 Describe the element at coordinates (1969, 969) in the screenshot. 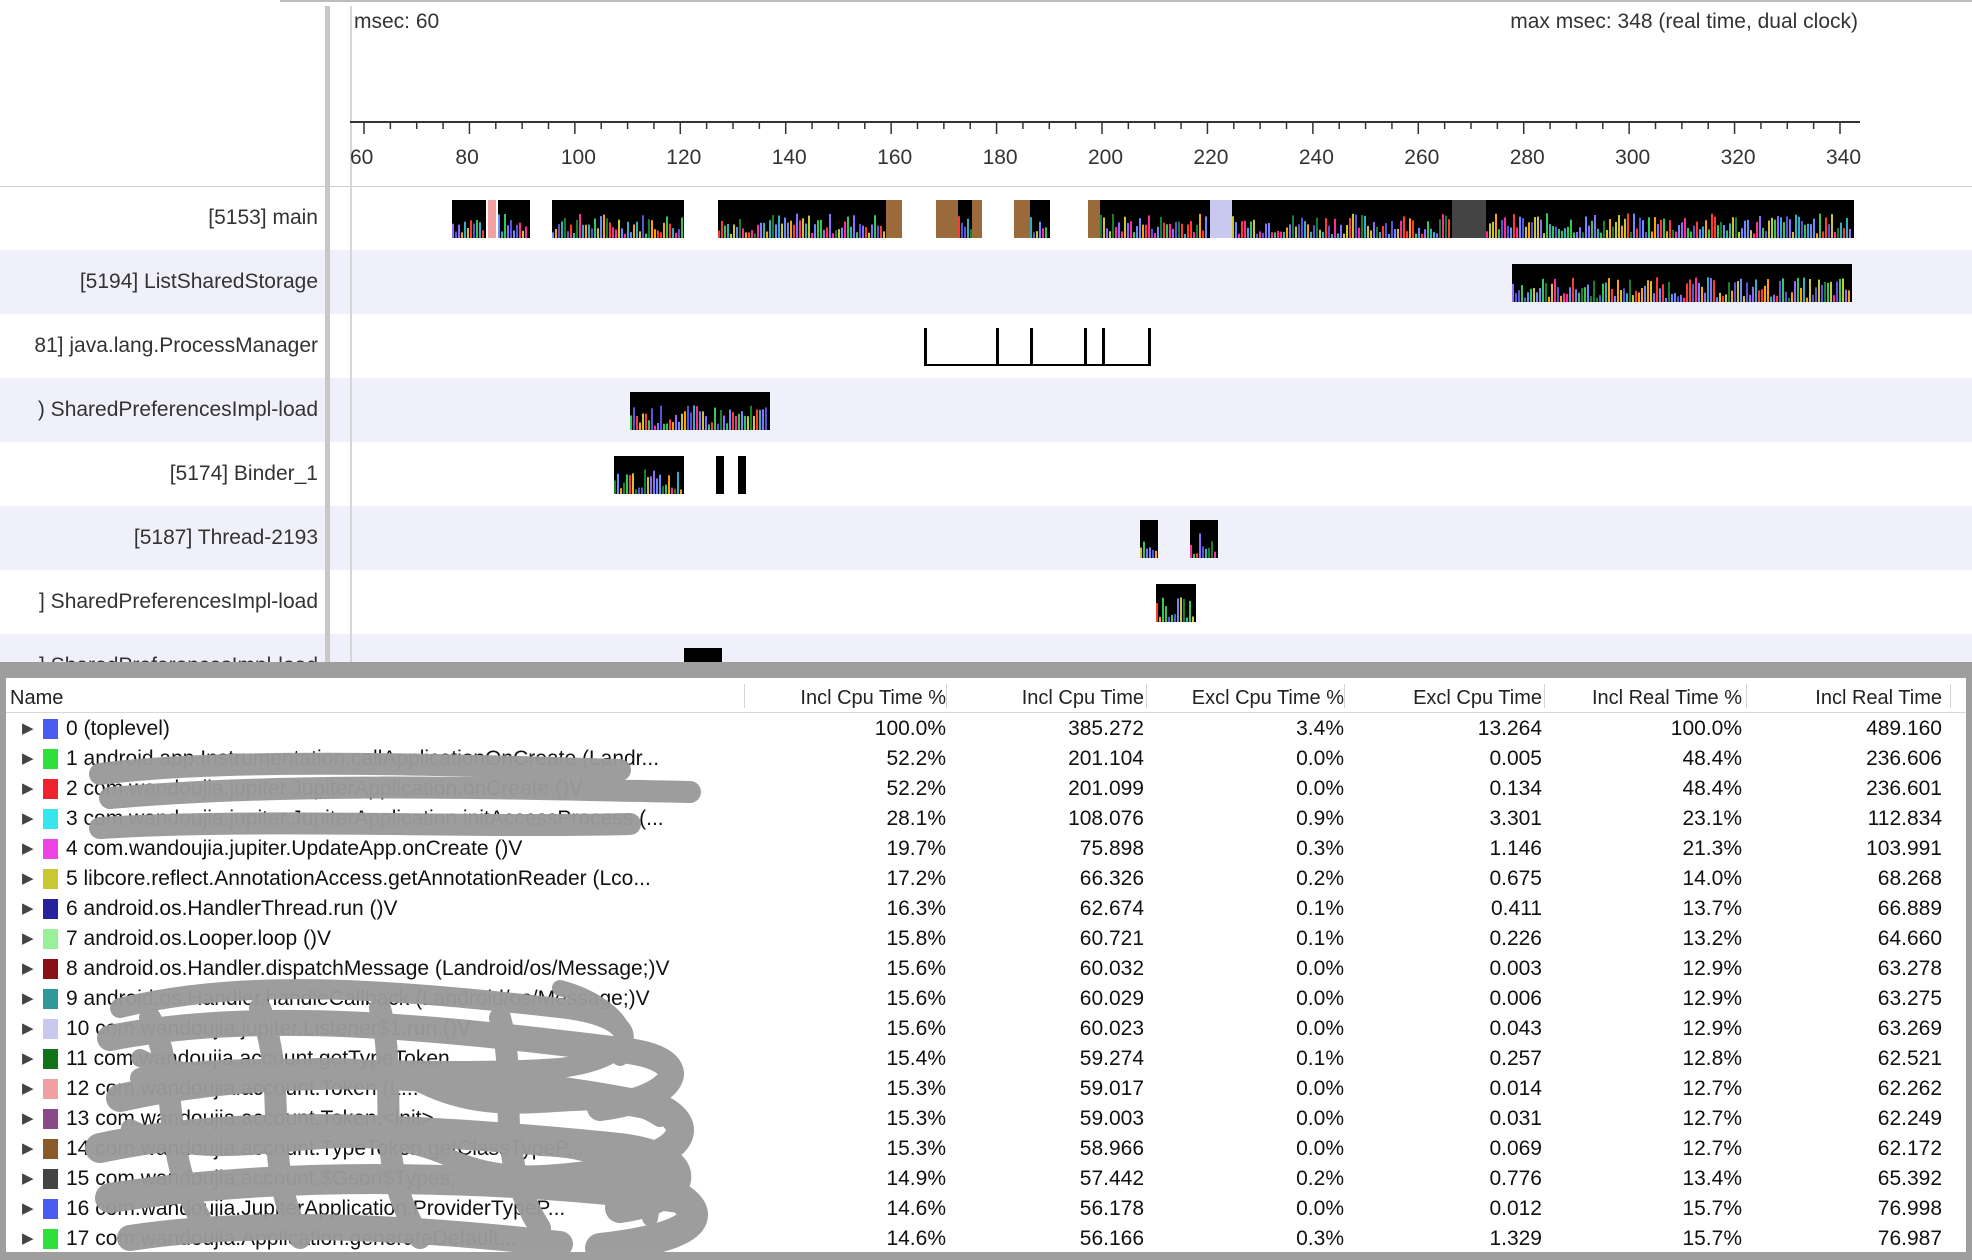

I see `table-border-right` at that location.